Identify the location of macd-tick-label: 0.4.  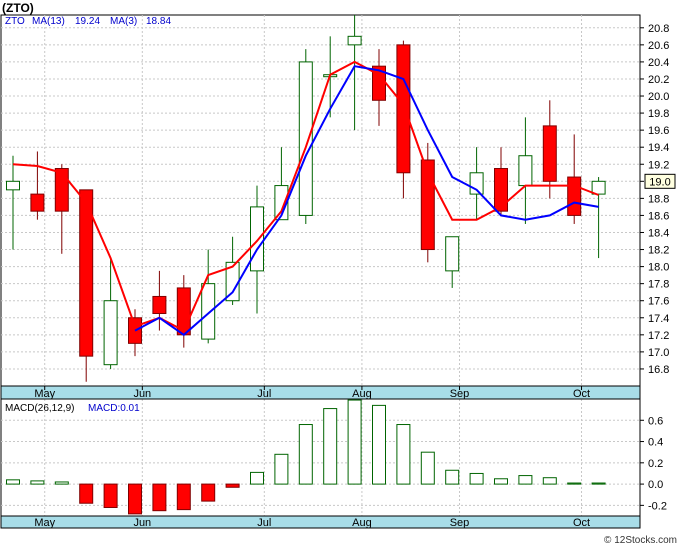
(655, 443).